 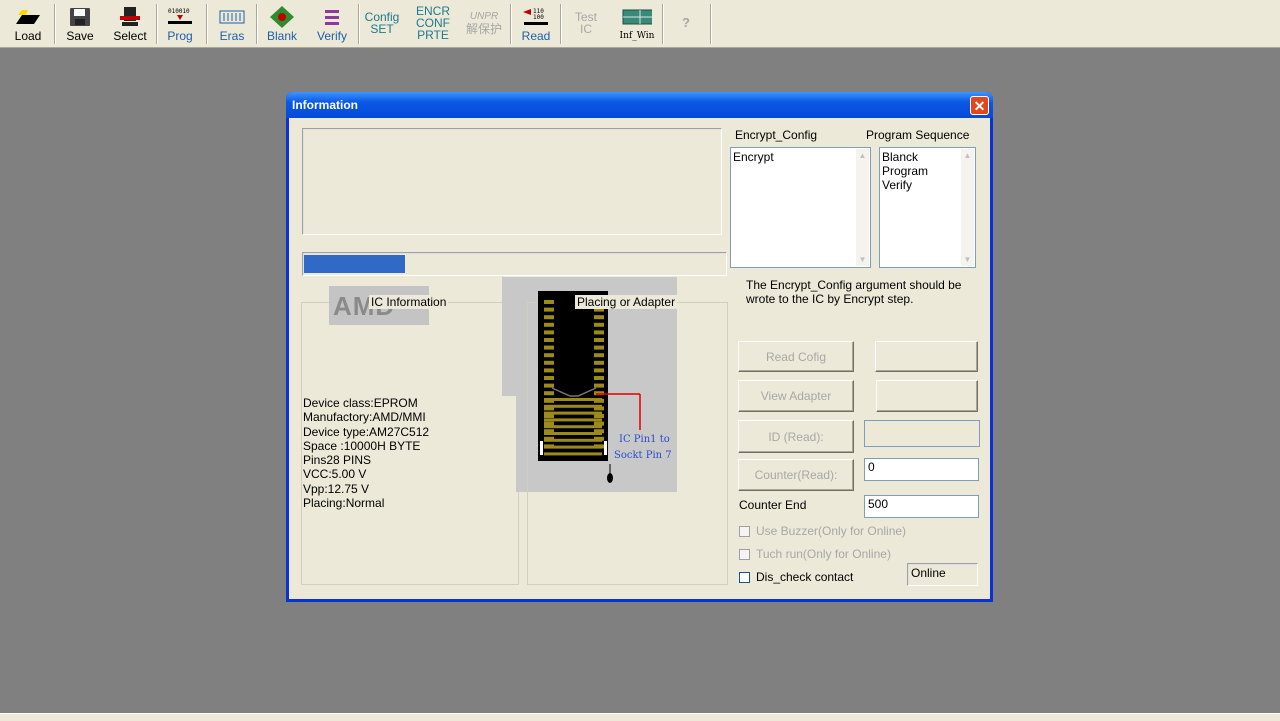 I want to click on program-icon: 010010, so click(x=180, y=17).